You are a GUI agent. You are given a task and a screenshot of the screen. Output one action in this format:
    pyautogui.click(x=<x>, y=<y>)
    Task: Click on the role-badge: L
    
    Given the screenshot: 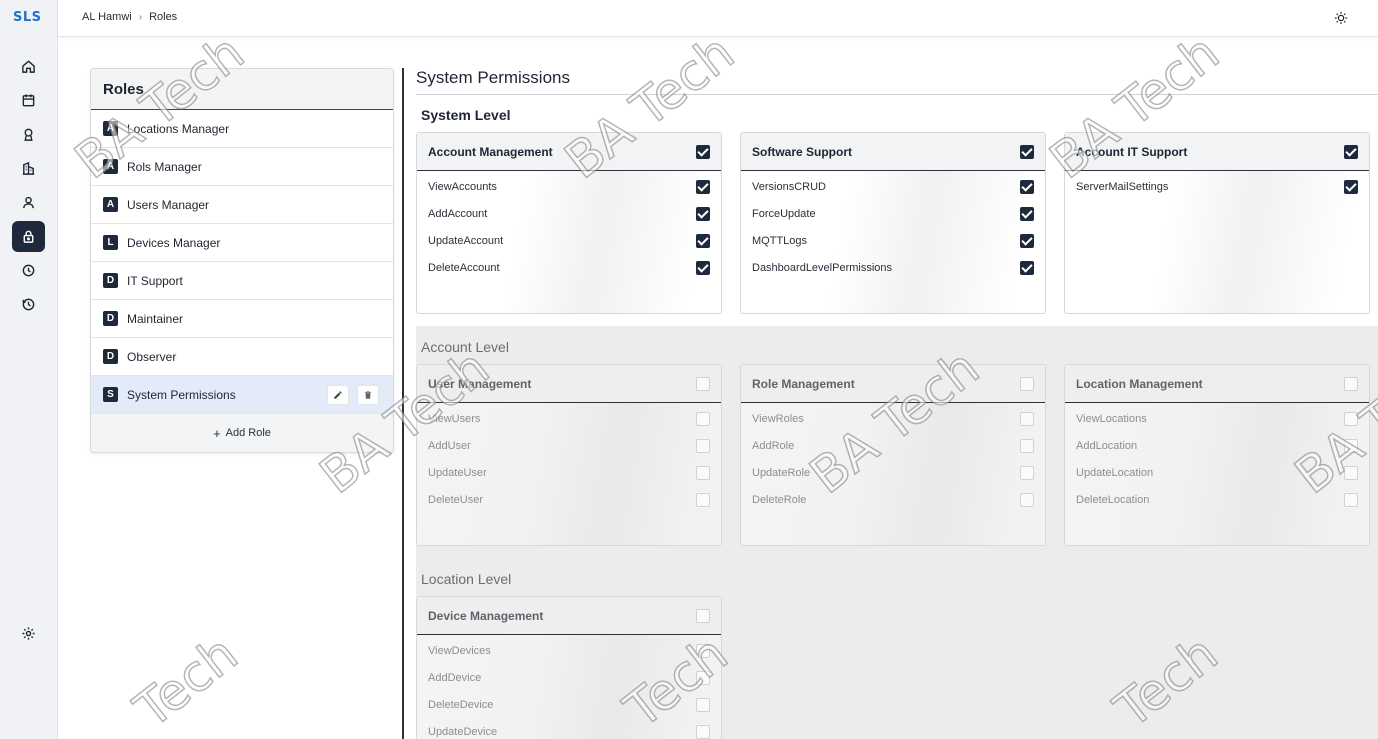 What is the action you would take?
    pyautogui.click(x=110, y=242)
    